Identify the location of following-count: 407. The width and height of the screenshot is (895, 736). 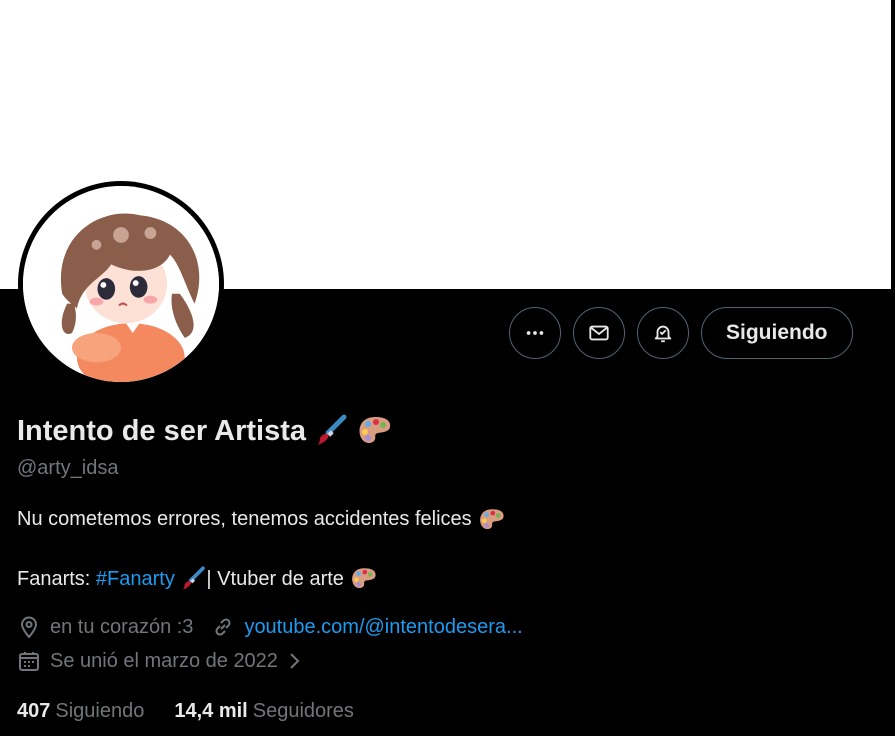
(34, 711).